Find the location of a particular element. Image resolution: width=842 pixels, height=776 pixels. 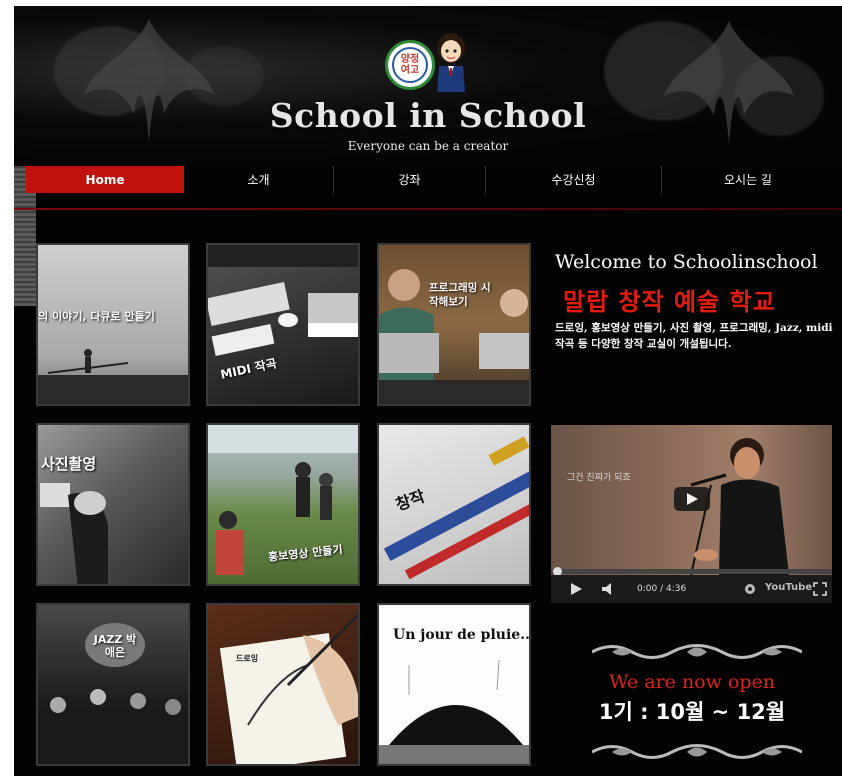

fullscreen-icon is located at coordinates (820, 589).